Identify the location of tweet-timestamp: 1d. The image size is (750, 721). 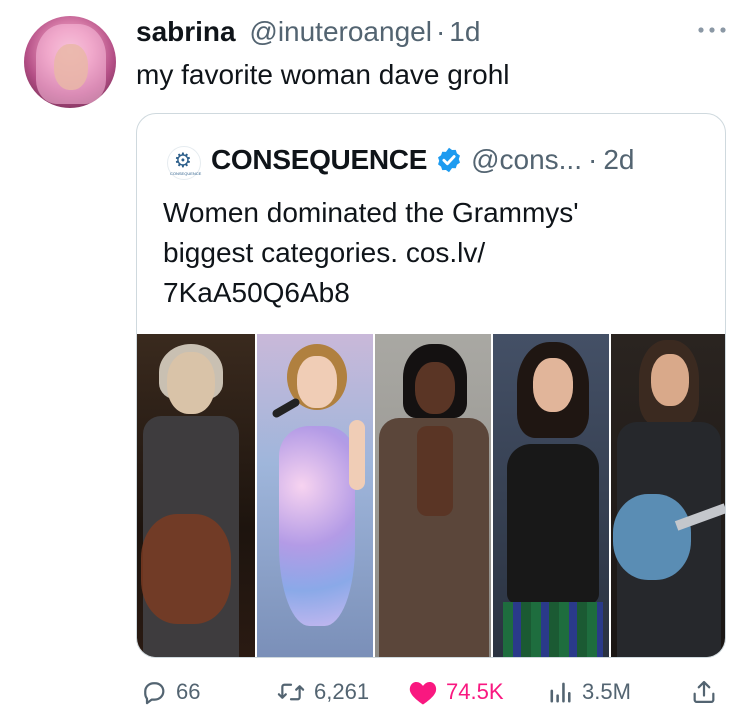
(464, 31).